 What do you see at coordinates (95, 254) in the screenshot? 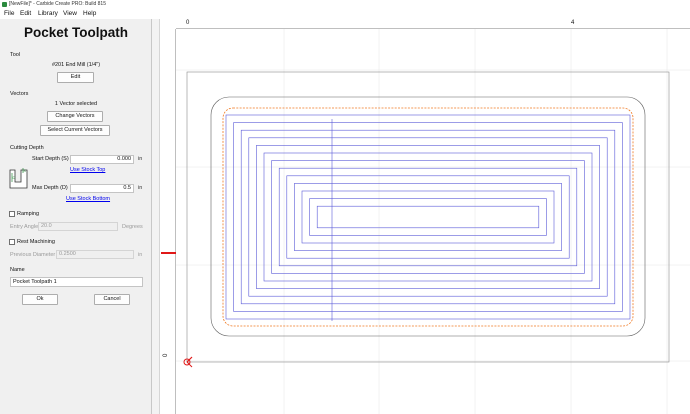
I see `previous-diameter-input: 0.2500` at bounding box center [95, 254].